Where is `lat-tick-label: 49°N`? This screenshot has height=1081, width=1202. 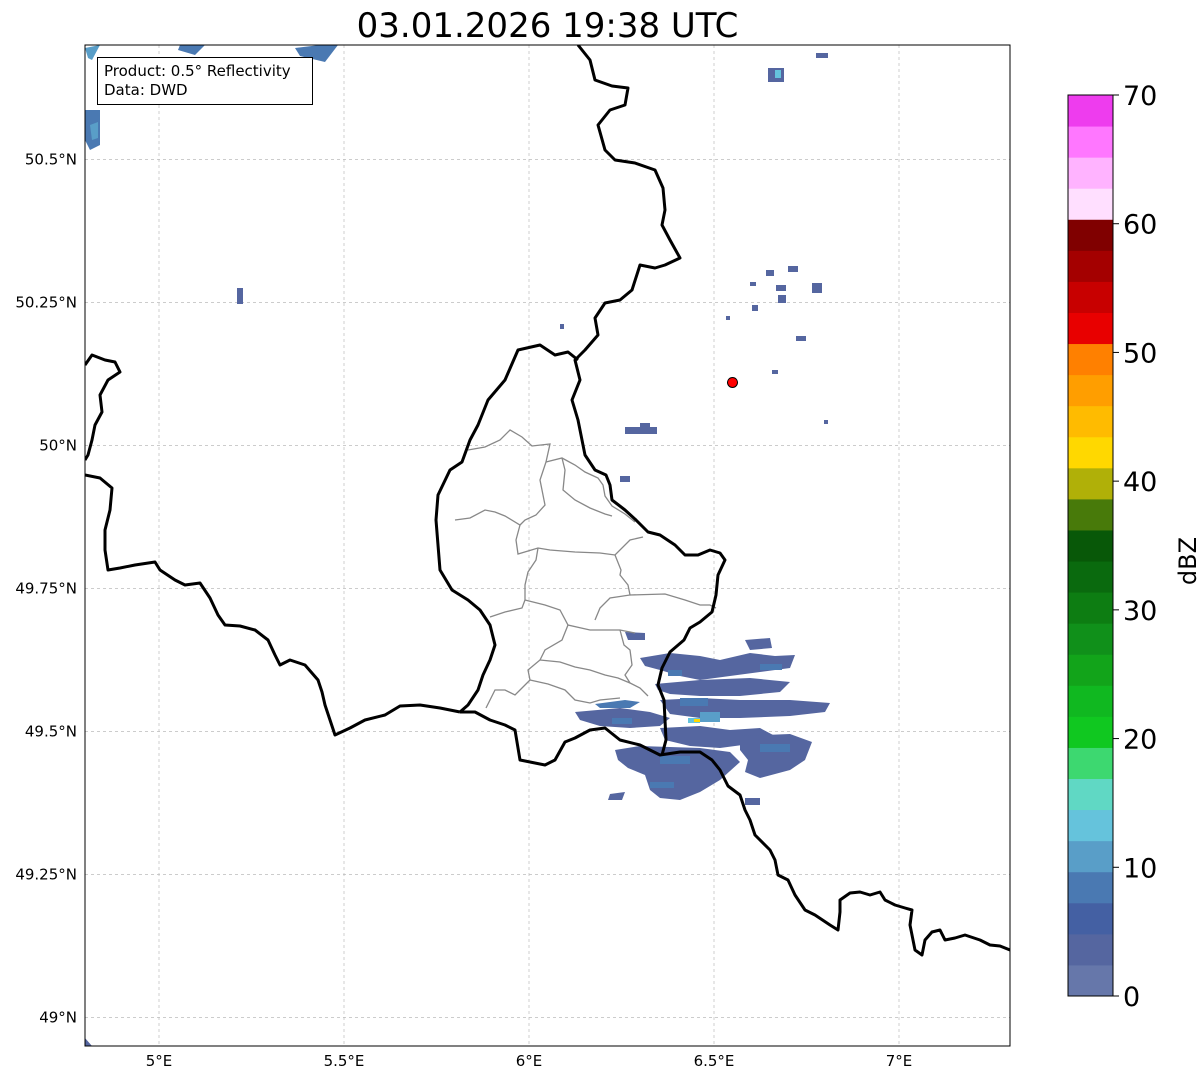
lat-tick-label: 49°N is located at coordinates (58, 1017).